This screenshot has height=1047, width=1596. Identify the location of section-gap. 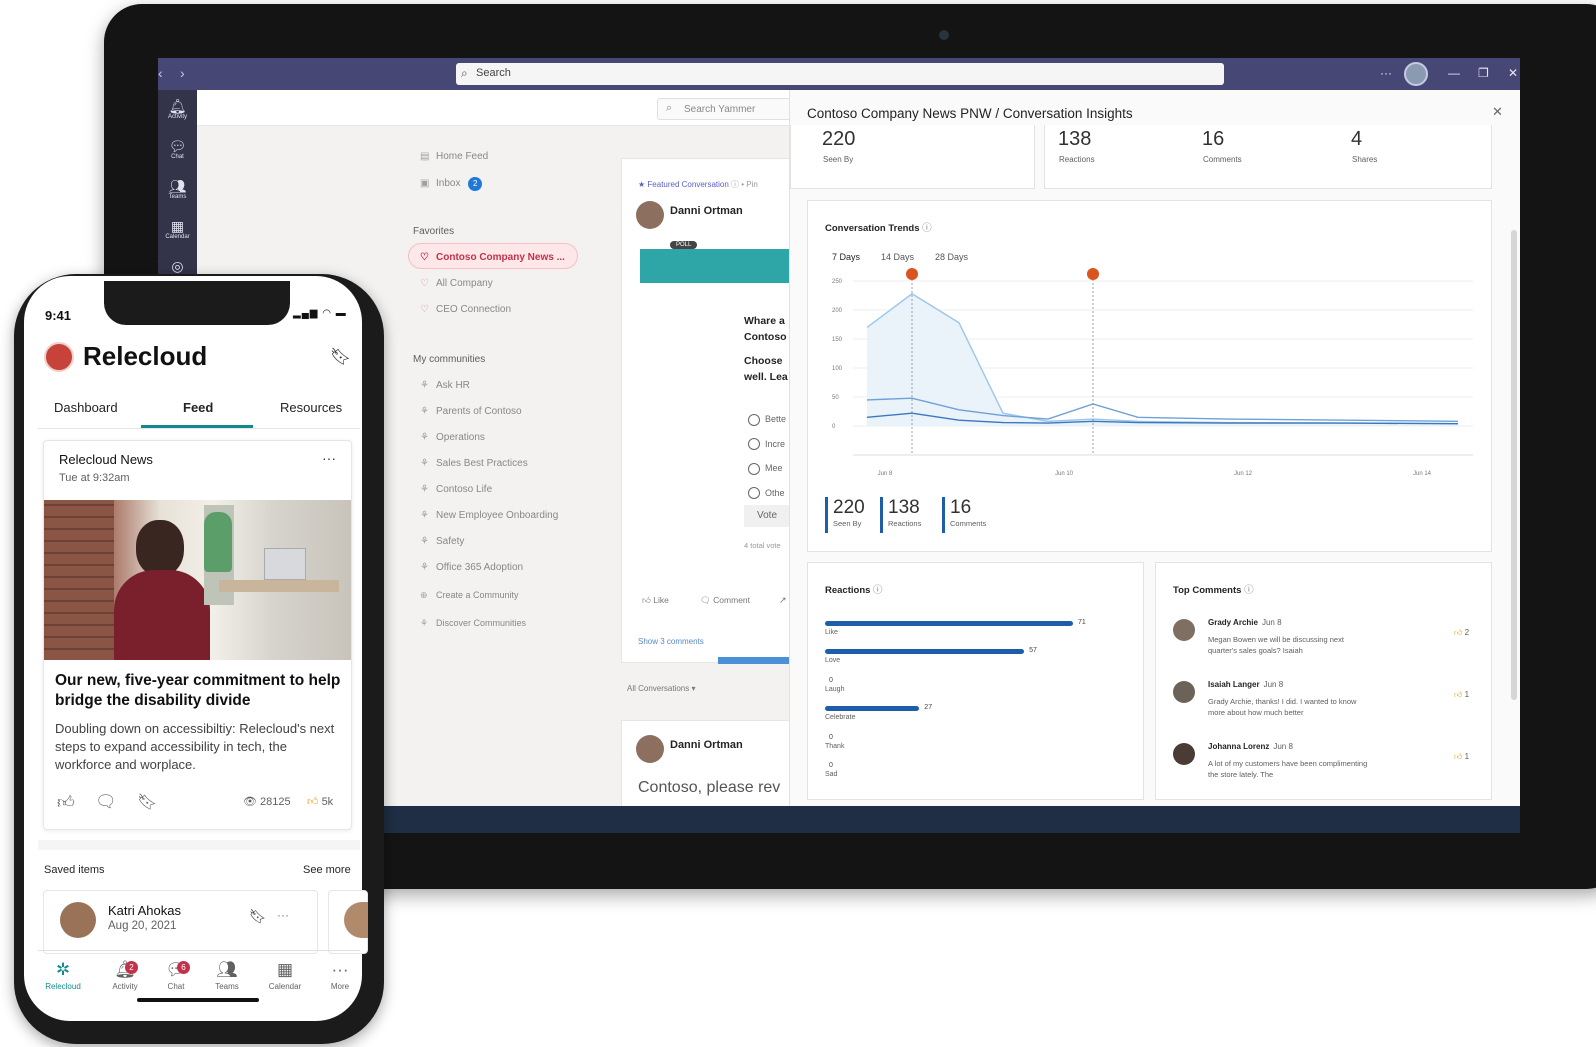
(199, 845).